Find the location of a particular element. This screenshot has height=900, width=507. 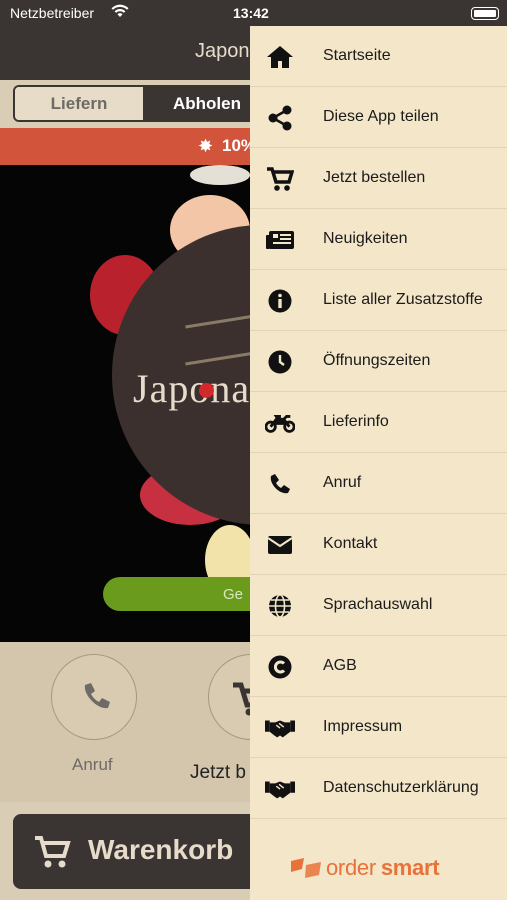

carrier-name: Netzbetreiber is located at coordinates (52, 13).